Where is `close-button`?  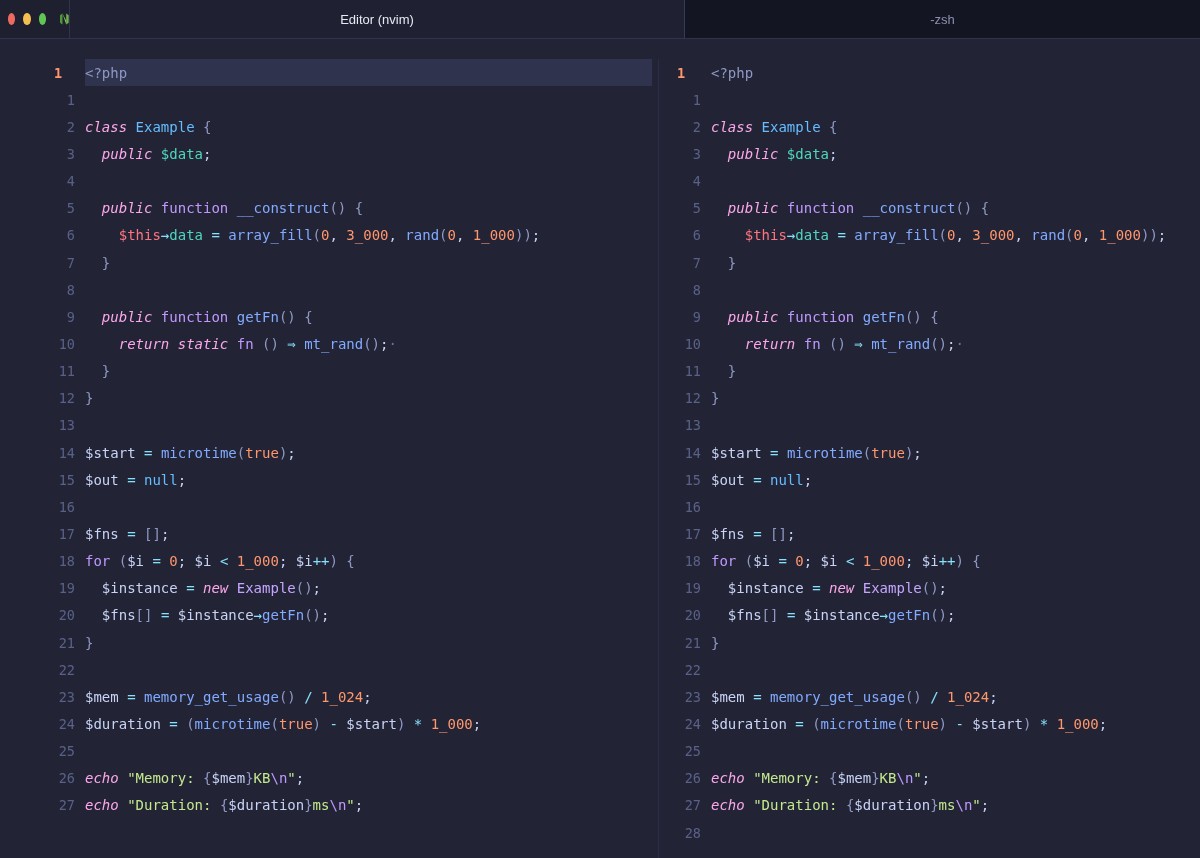
close-button is located at coordinates (12, 19).